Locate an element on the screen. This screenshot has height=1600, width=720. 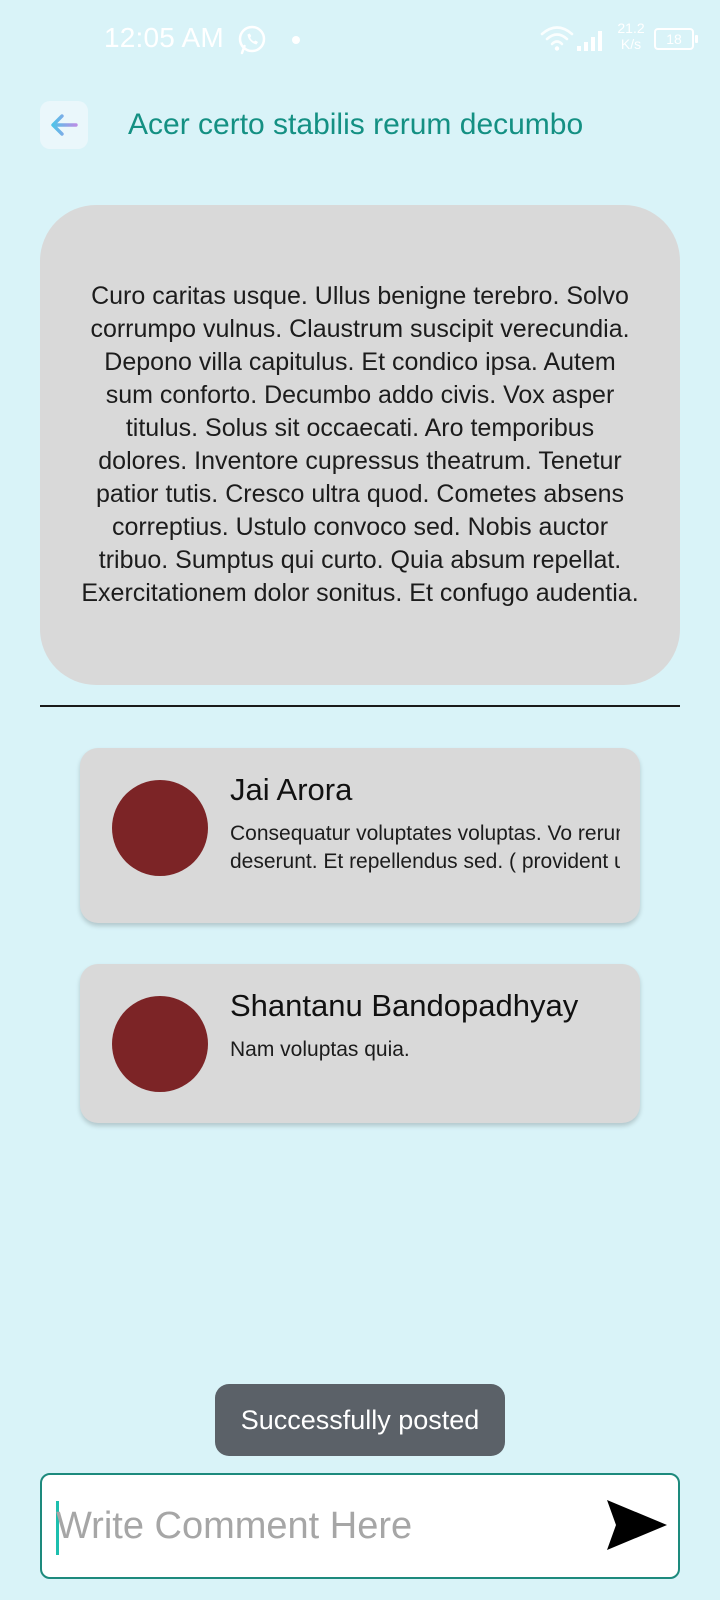
back-button is located at coordinates (64, 125).